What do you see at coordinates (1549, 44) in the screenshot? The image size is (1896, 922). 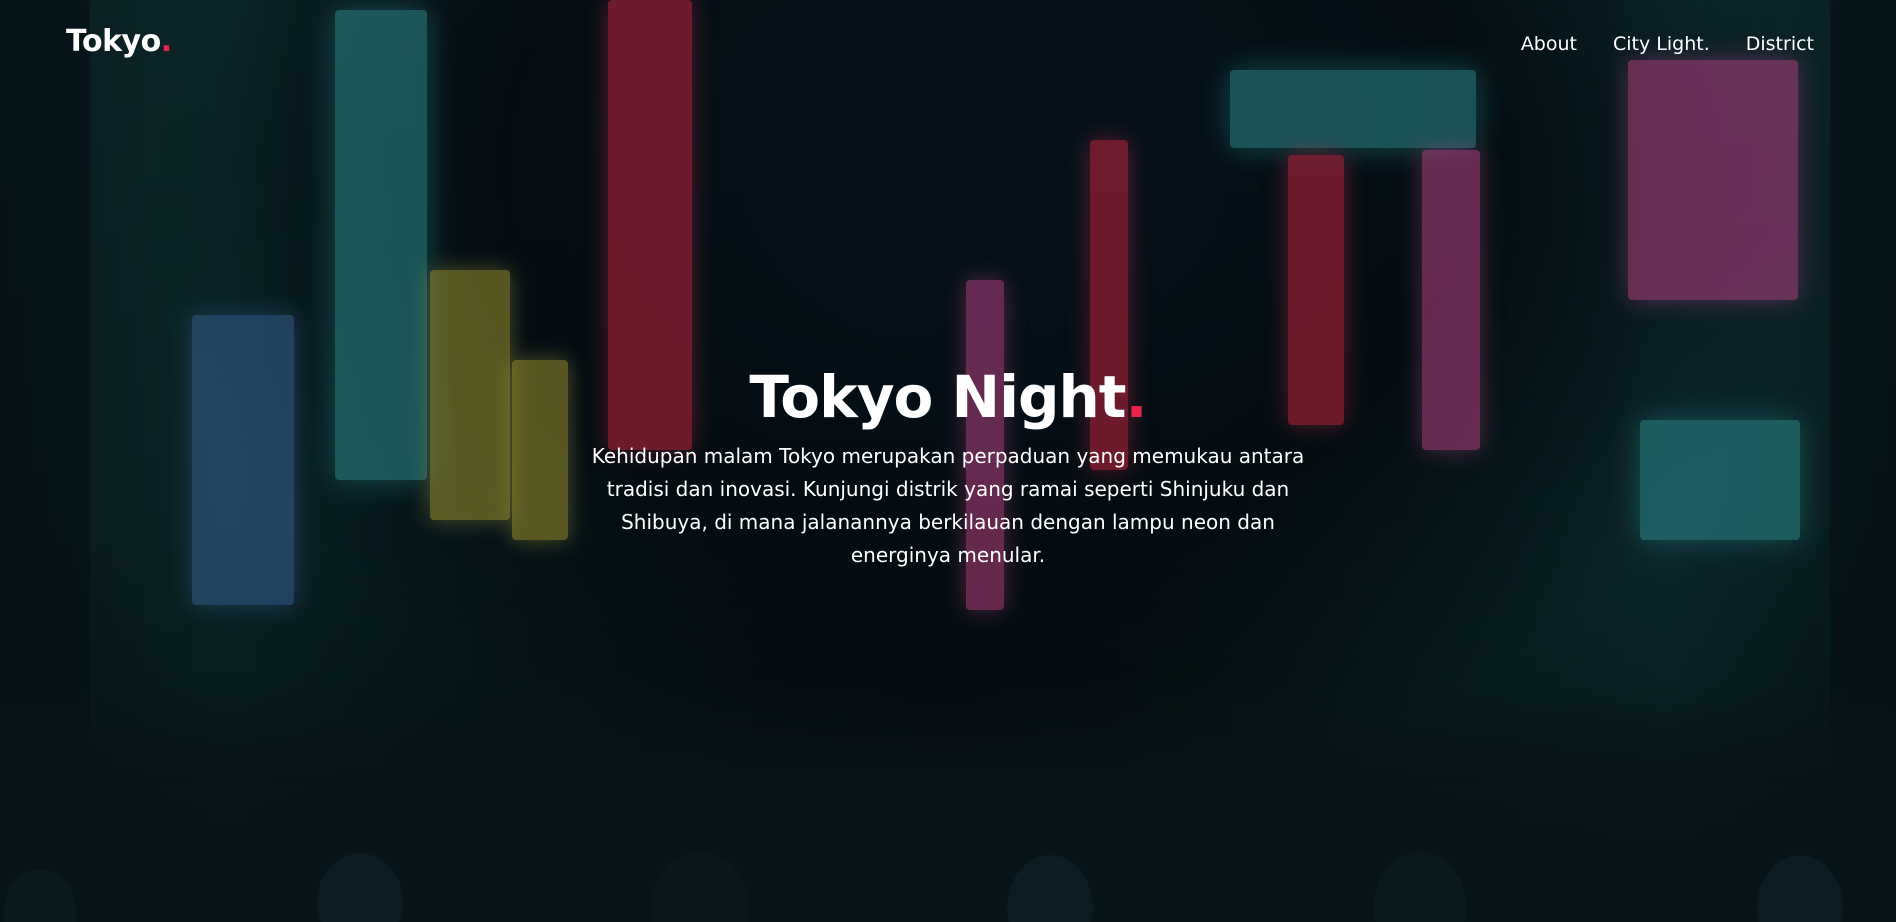 I see `nav-link-about: About` at bounding box center [1549, 44].